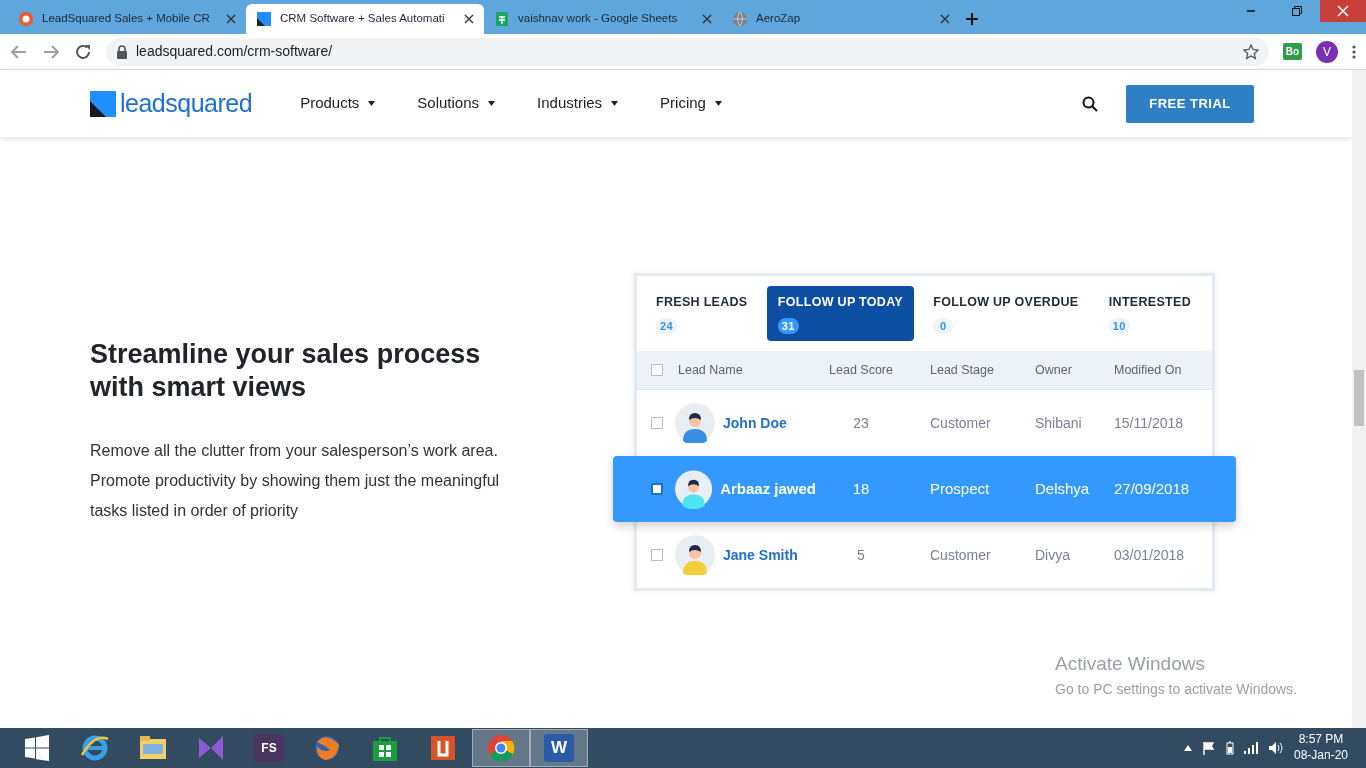 Image resolution: width=1366 pixels, height=768 pixels. Describe the element at coordinates (501, 748) in the screenshot. I see `chrome-icon` at that location.